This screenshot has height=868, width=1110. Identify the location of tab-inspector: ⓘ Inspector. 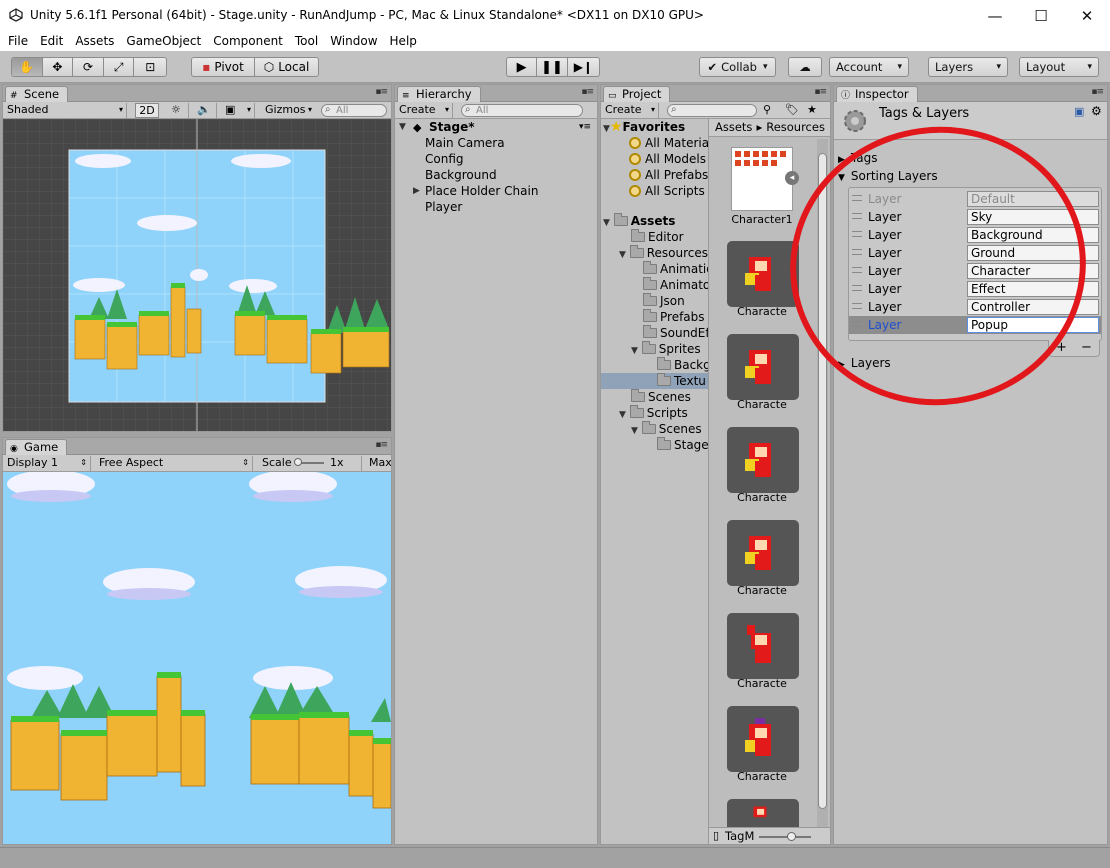
(877, 94).